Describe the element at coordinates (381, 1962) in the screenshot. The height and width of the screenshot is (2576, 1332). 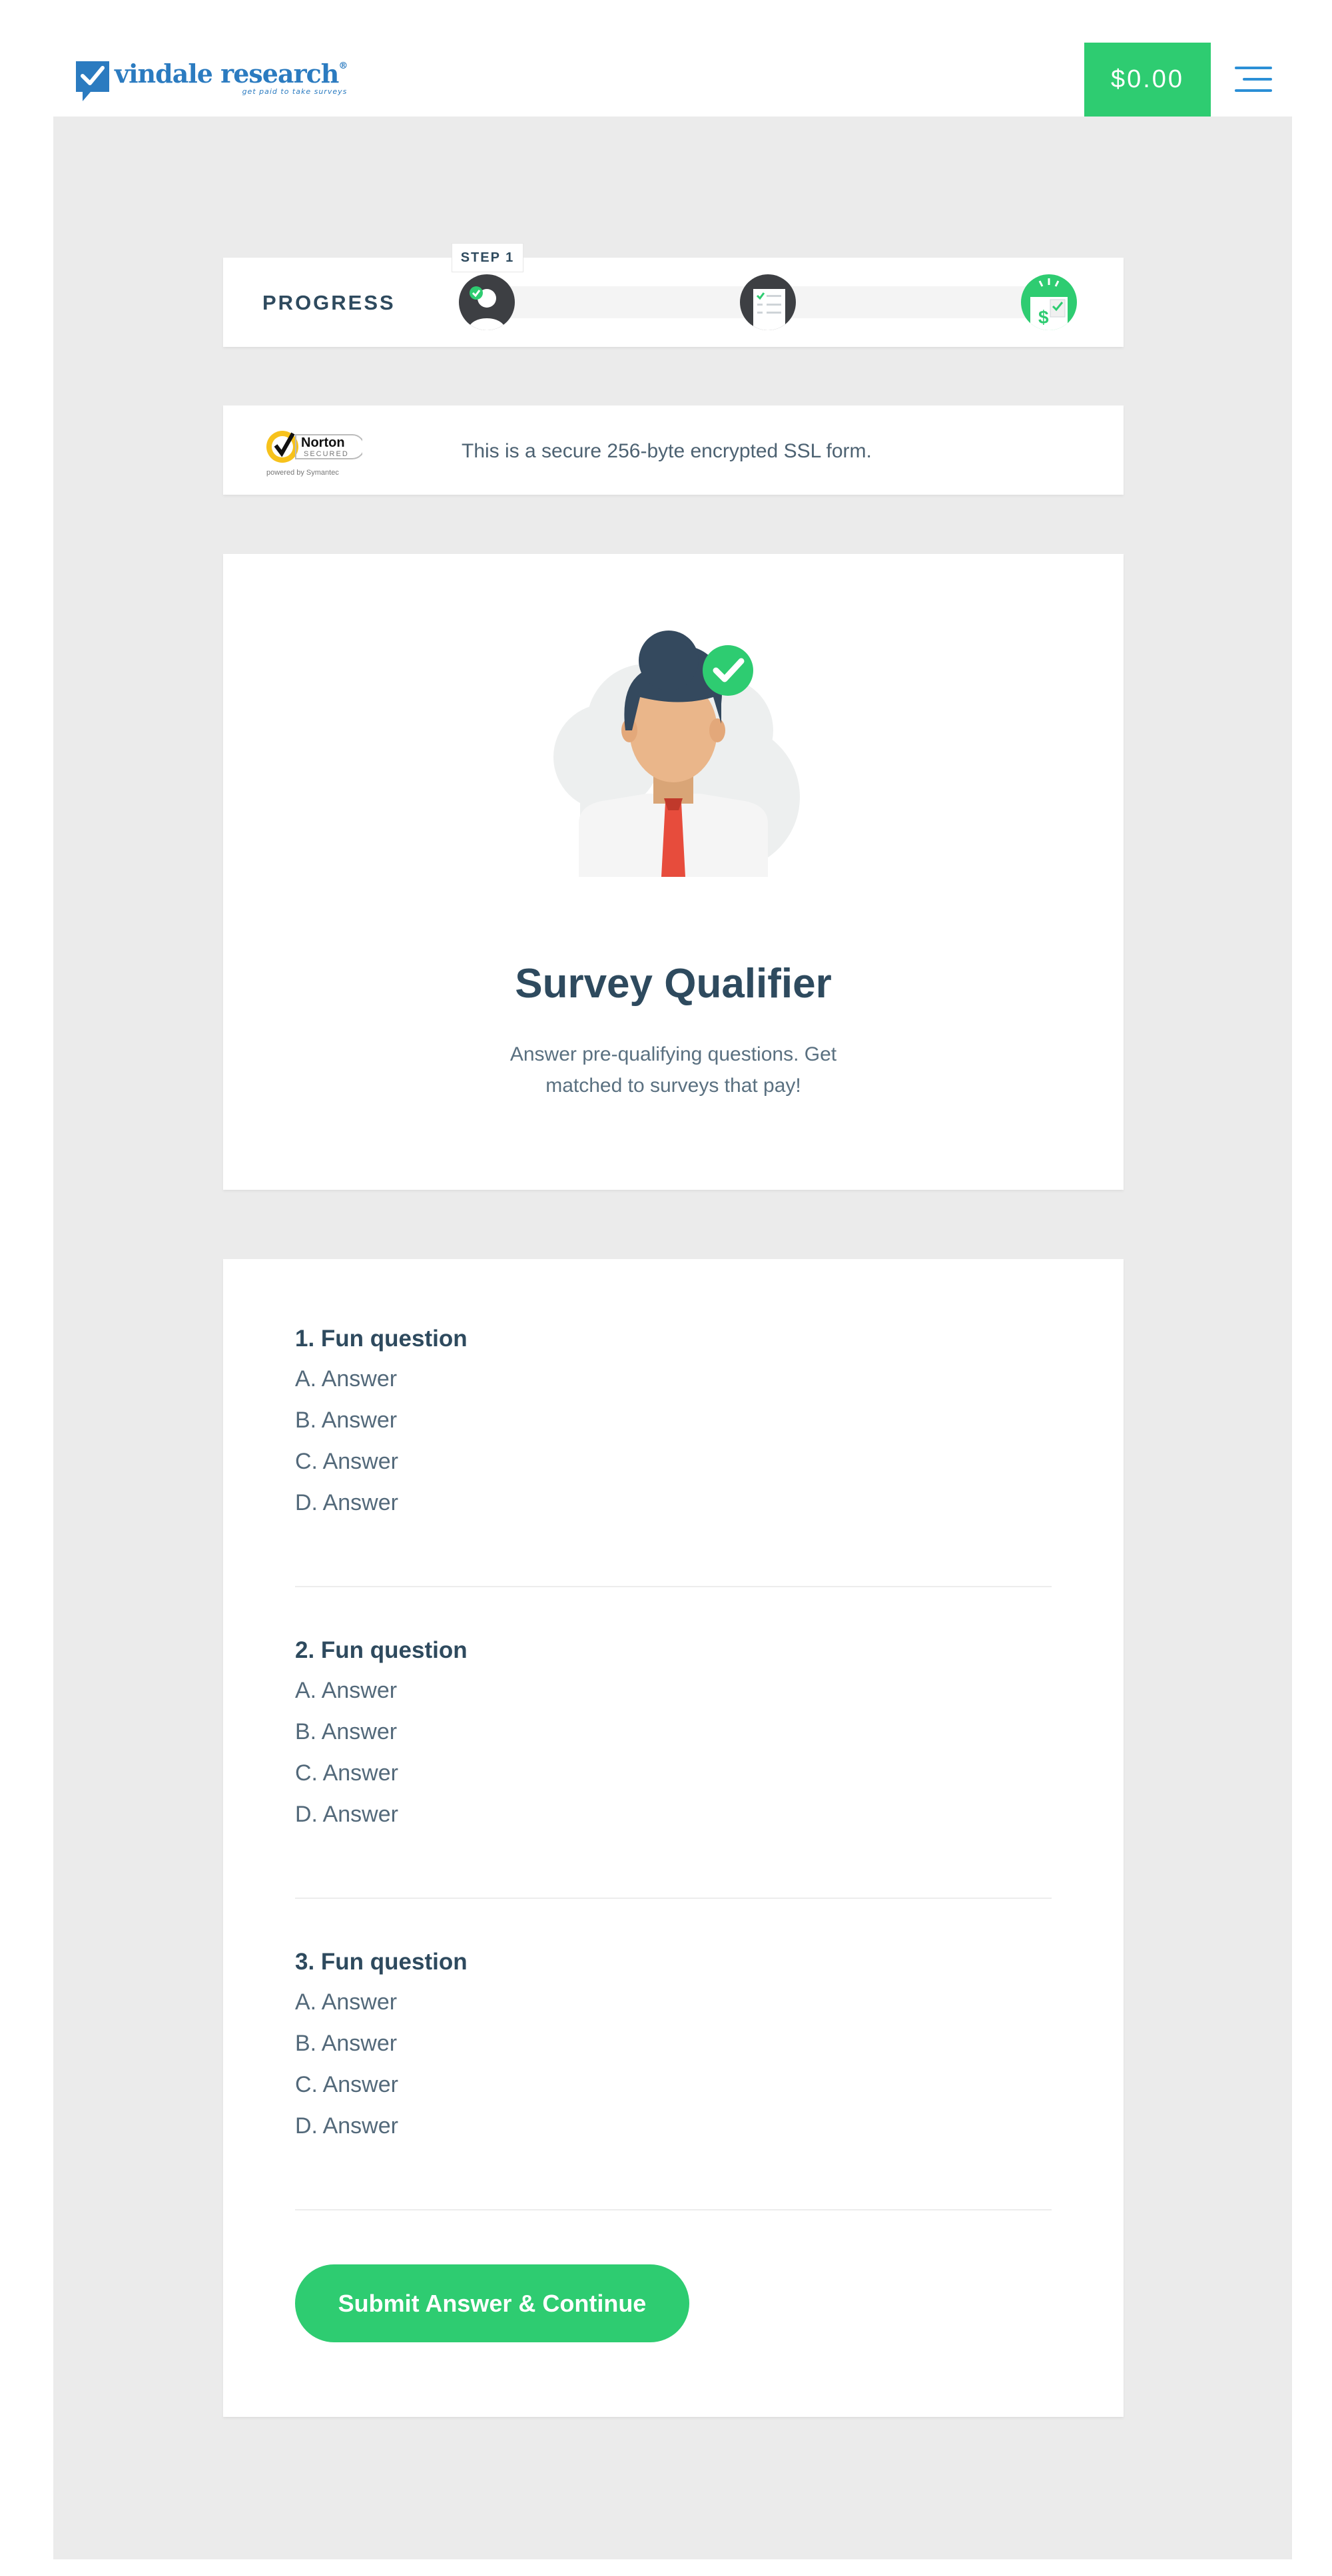
I see `question-title: 3. Fun question` at that location.